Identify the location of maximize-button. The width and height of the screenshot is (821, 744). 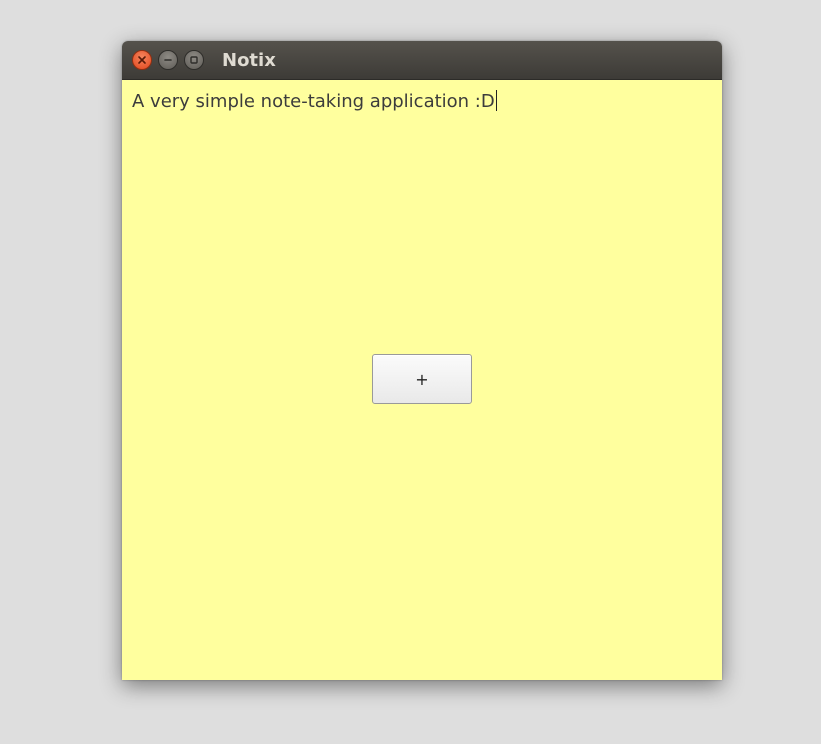
(194, 60).